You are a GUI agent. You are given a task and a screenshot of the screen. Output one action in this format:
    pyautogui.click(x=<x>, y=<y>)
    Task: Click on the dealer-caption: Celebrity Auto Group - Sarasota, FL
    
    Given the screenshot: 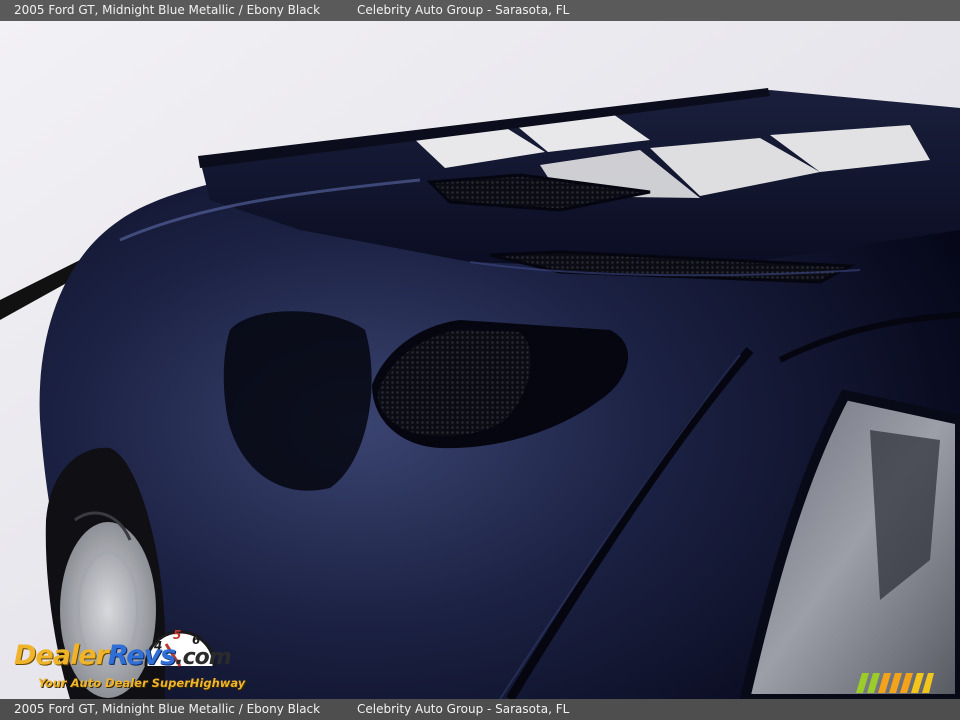 What is the action you would take?
    pyautogui.click(x=463, y=10)
    